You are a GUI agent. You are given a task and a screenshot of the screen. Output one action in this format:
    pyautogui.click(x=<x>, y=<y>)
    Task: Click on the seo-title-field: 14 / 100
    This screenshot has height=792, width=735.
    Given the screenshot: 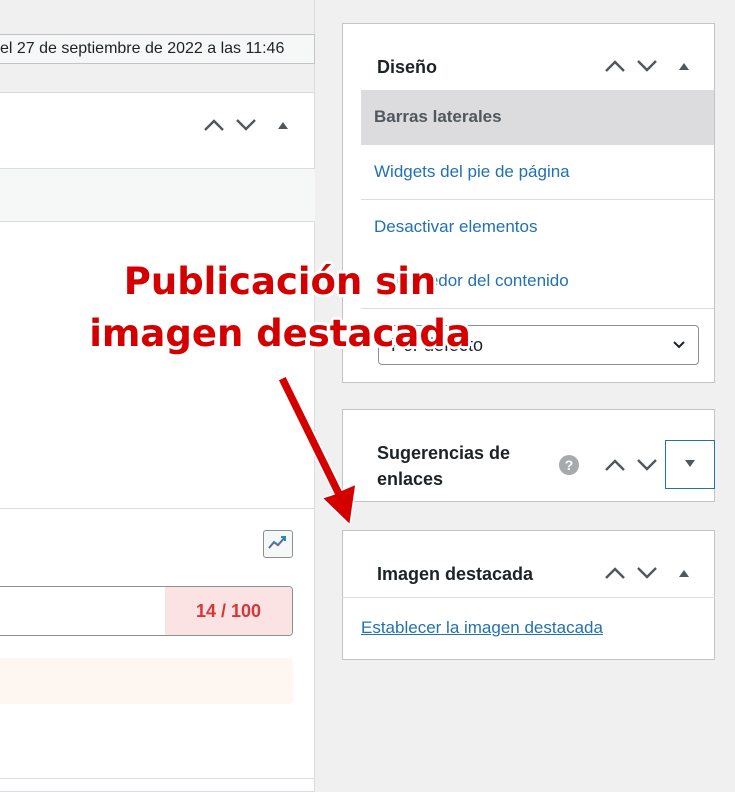 What is the action you would take?
    pyautogui.click(x=146, y=611)
    